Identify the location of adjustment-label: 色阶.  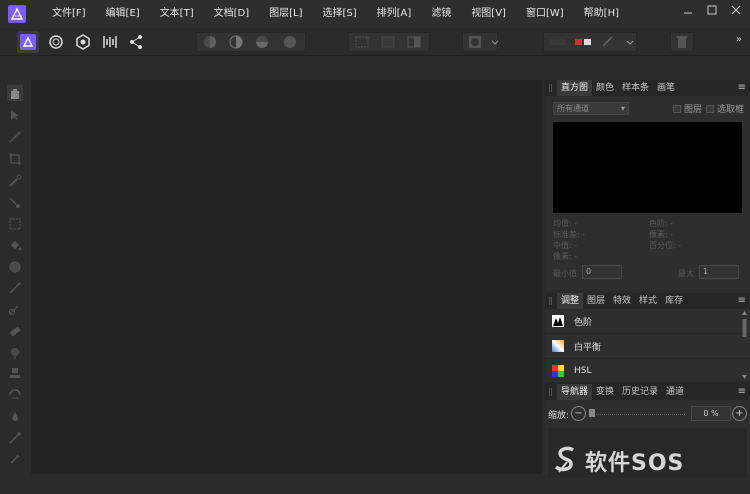
(583, 322).